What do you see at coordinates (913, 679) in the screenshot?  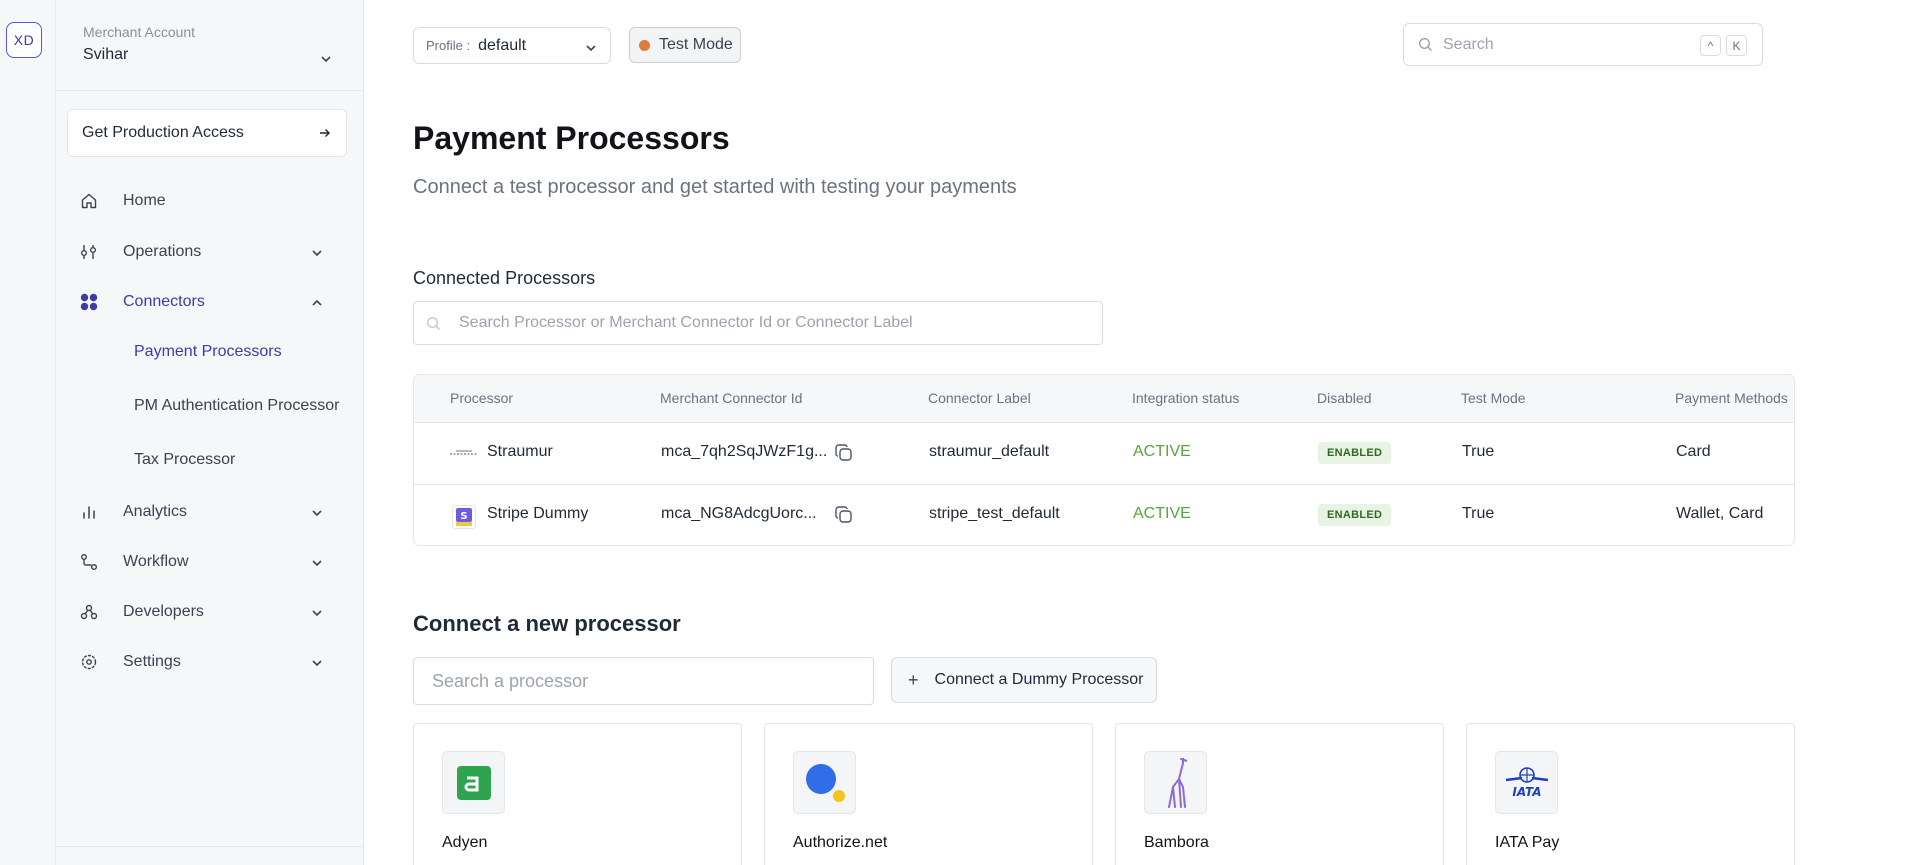 I see `plus-icon: +` at bounding box center [913, 679].